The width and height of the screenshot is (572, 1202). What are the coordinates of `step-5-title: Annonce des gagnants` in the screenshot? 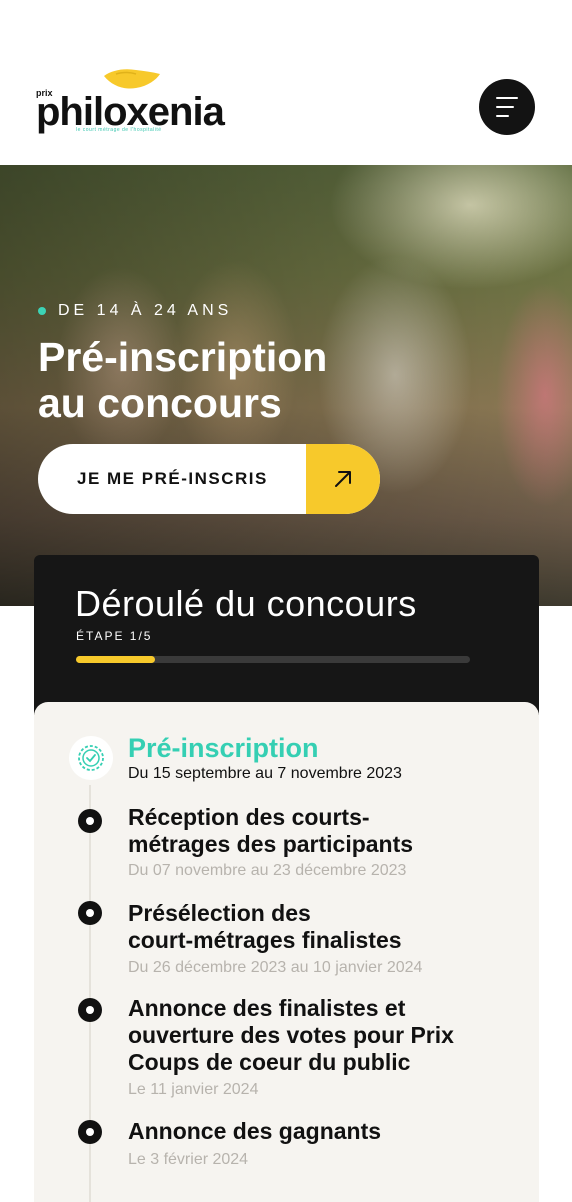 It's located at (255, 1131).